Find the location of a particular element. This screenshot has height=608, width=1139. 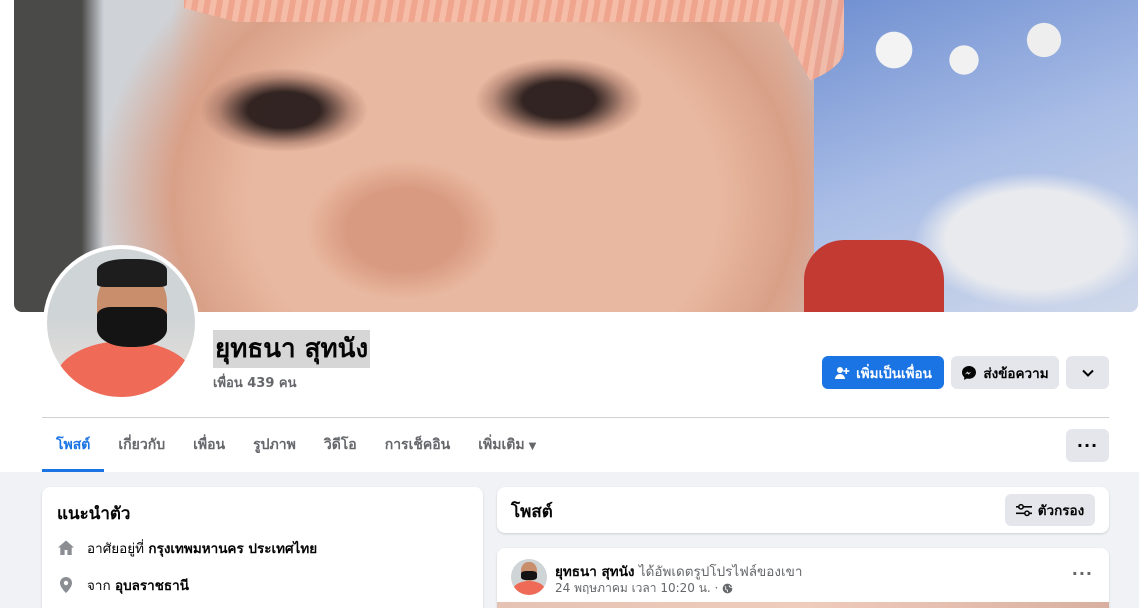

filter-sliders-icon is located at coordinates (1023, 510).